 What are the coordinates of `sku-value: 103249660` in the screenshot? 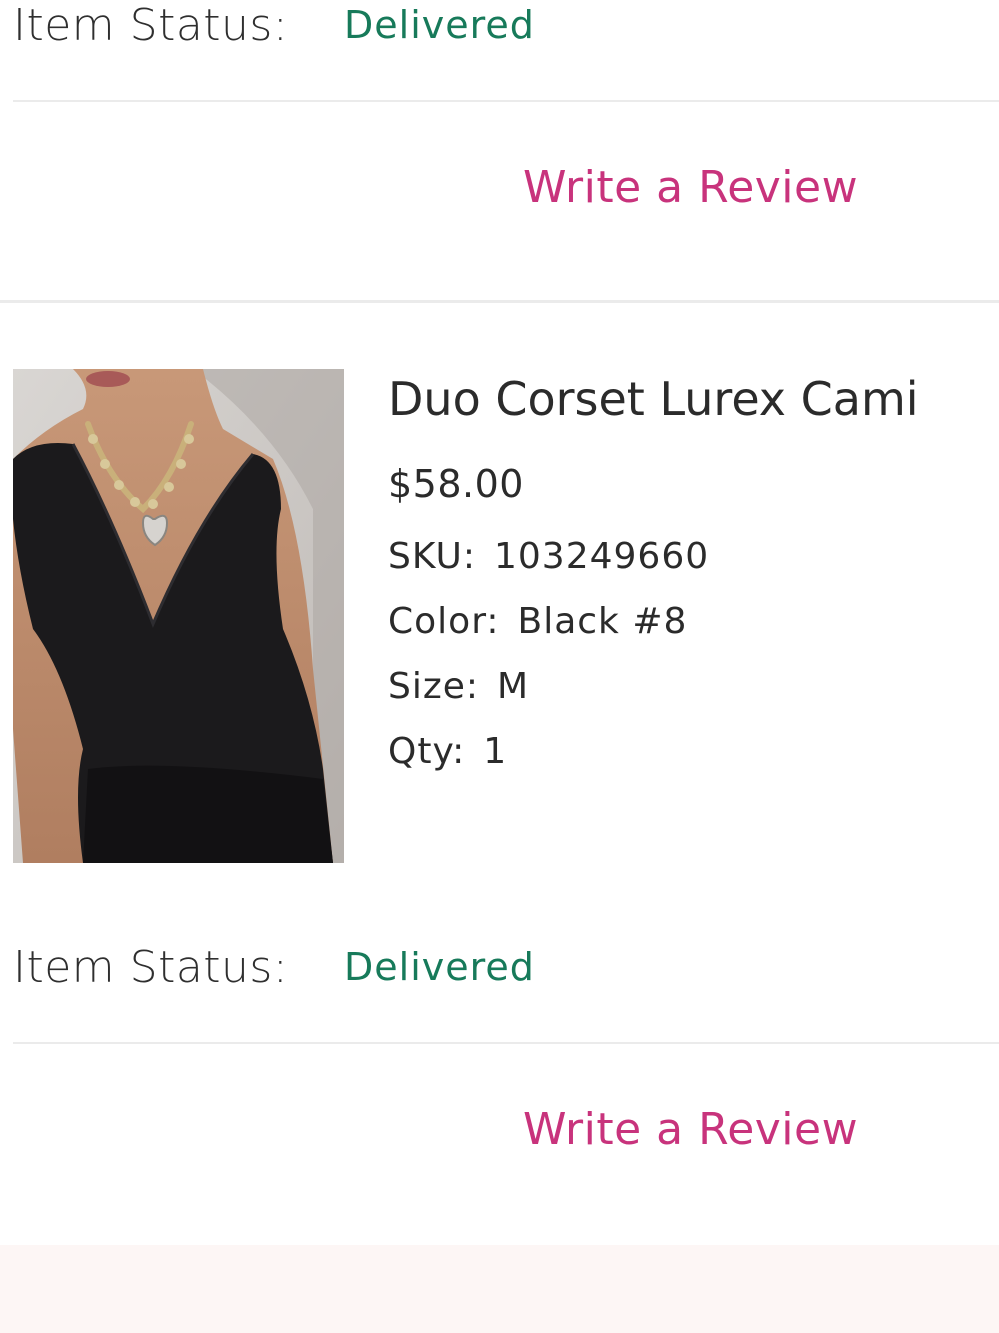 It's located at (601, 556).